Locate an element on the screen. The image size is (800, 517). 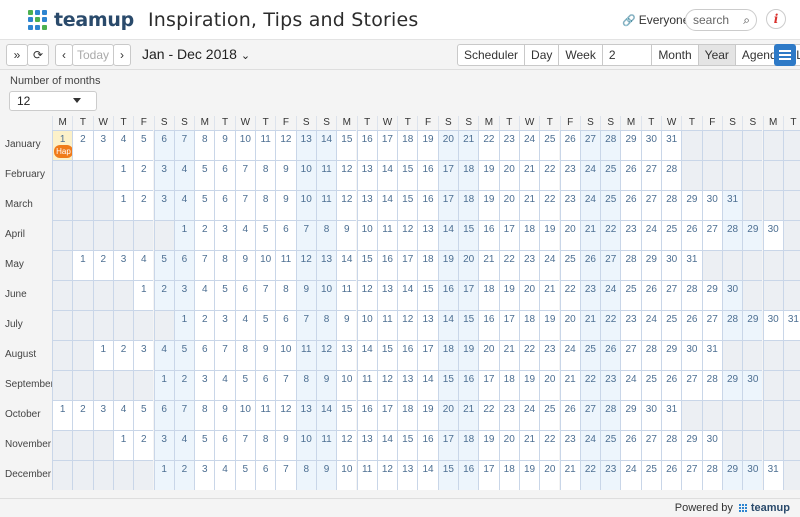
day-cell: 26 is located at coordinates (569, 415).